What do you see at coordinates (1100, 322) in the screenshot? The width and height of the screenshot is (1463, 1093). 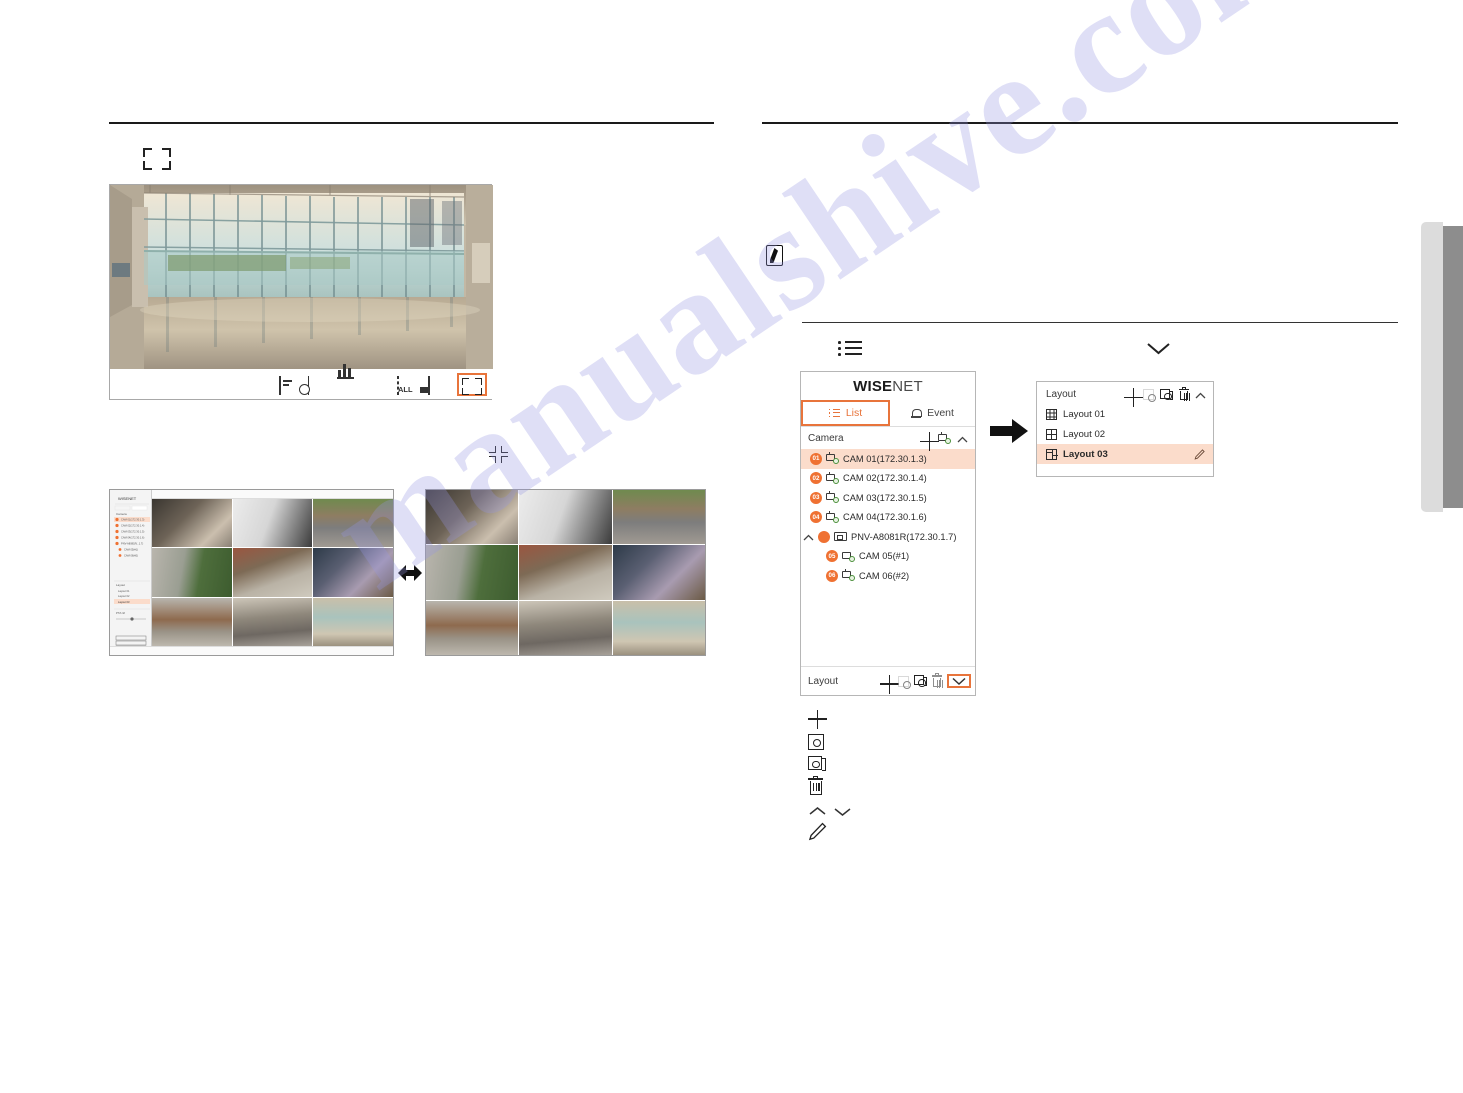 I see `right-column-rule-mid` at bounding box center [1100, 322].